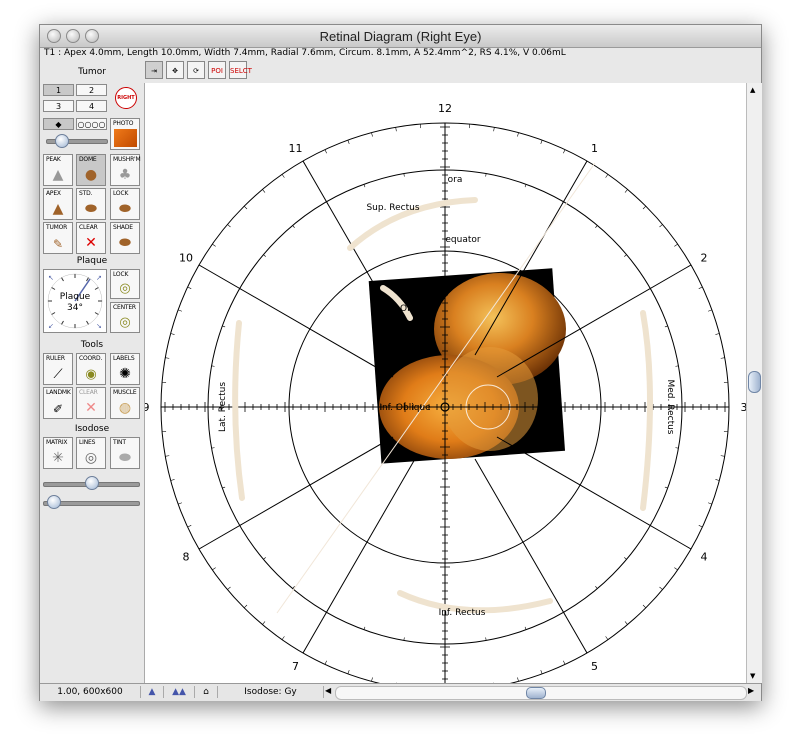 Image resolution: width=799 pixels, height=753 pixels. I want to click on plaque-lock-button: LOCK ◎, so click(125, 284).